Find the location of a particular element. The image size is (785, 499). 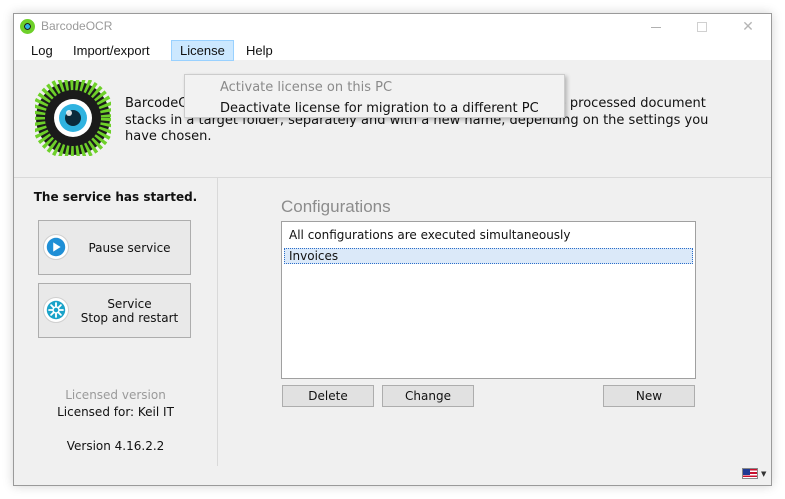

header-divider is located at coordinates (392, 177).